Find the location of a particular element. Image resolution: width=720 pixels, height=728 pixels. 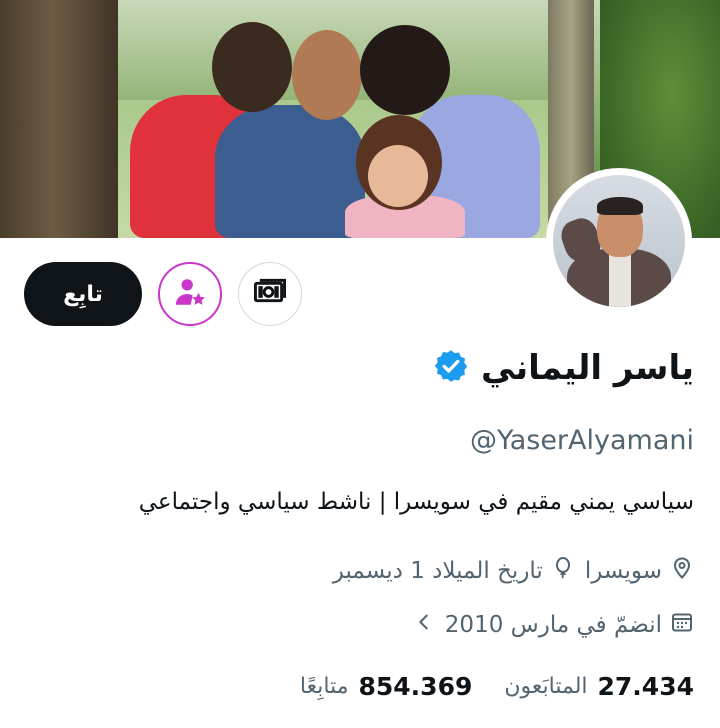

banner-tree-trunk is located at coordinates (59, 119).